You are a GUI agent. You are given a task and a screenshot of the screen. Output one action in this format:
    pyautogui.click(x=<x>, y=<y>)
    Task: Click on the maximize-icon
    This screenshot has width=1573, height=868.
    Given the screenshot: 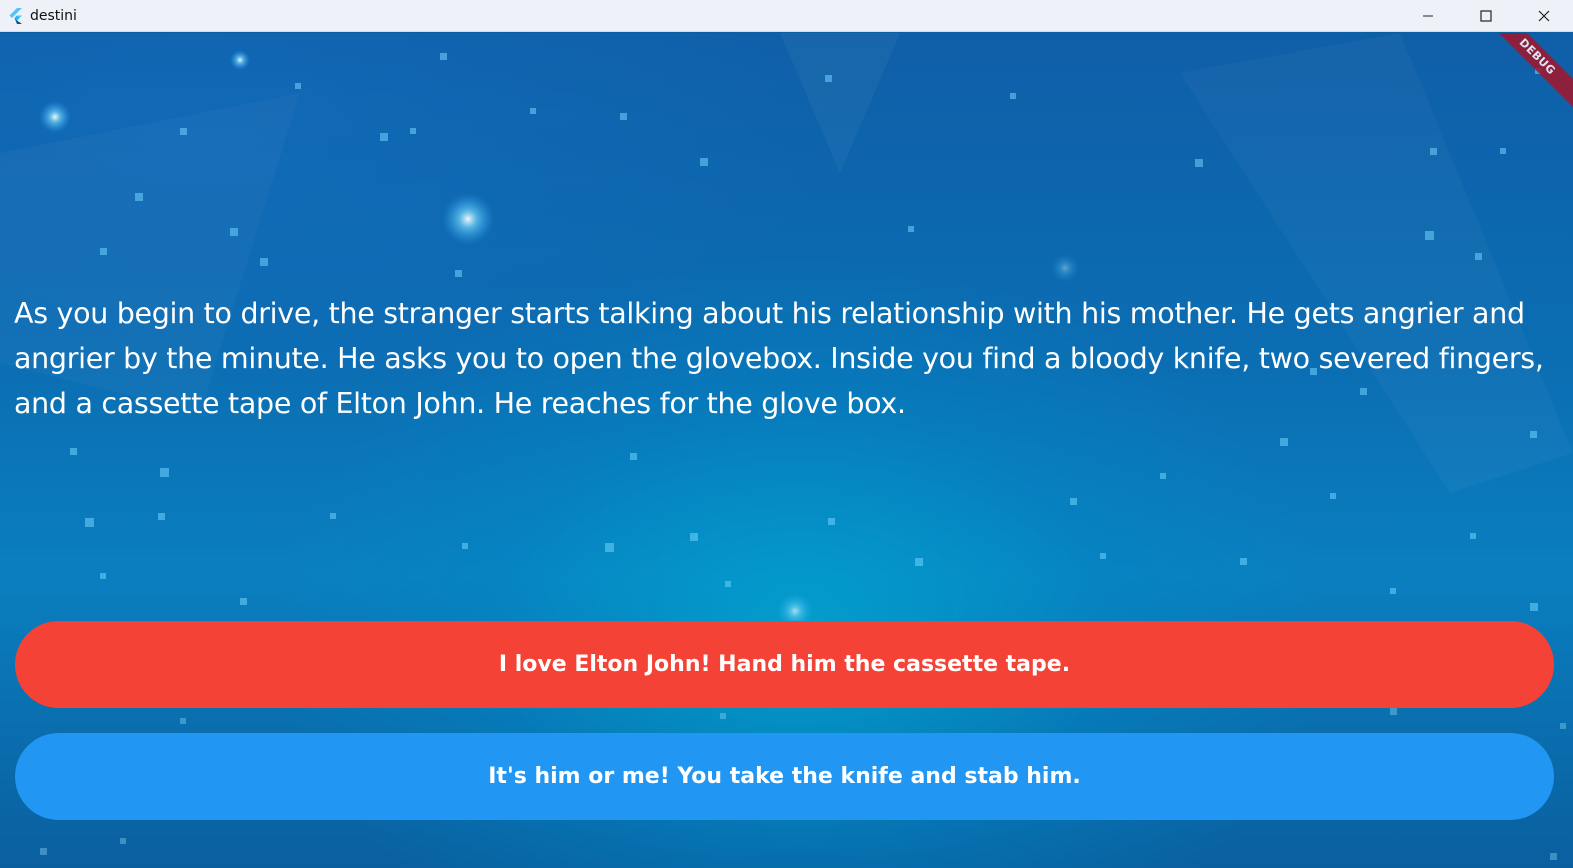 What is the action you would take?
    pyautogui.click(x=1486, y=16)
    